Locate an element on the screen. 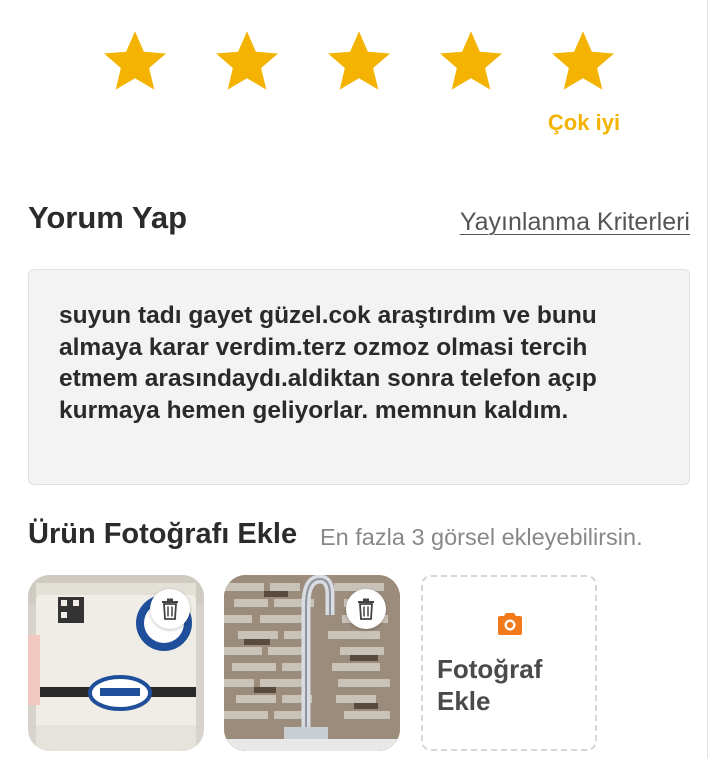 The image size is (720, 758). photo-section-title: Ürün Fotoğrafı Ekle is located at coordinates (163, 534).